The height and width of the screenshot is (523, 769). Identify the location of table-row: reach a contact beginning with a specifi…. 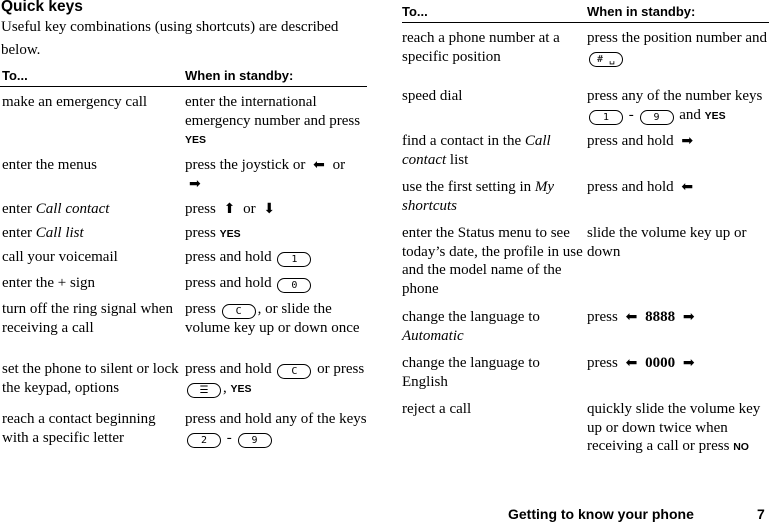
(183, 428).